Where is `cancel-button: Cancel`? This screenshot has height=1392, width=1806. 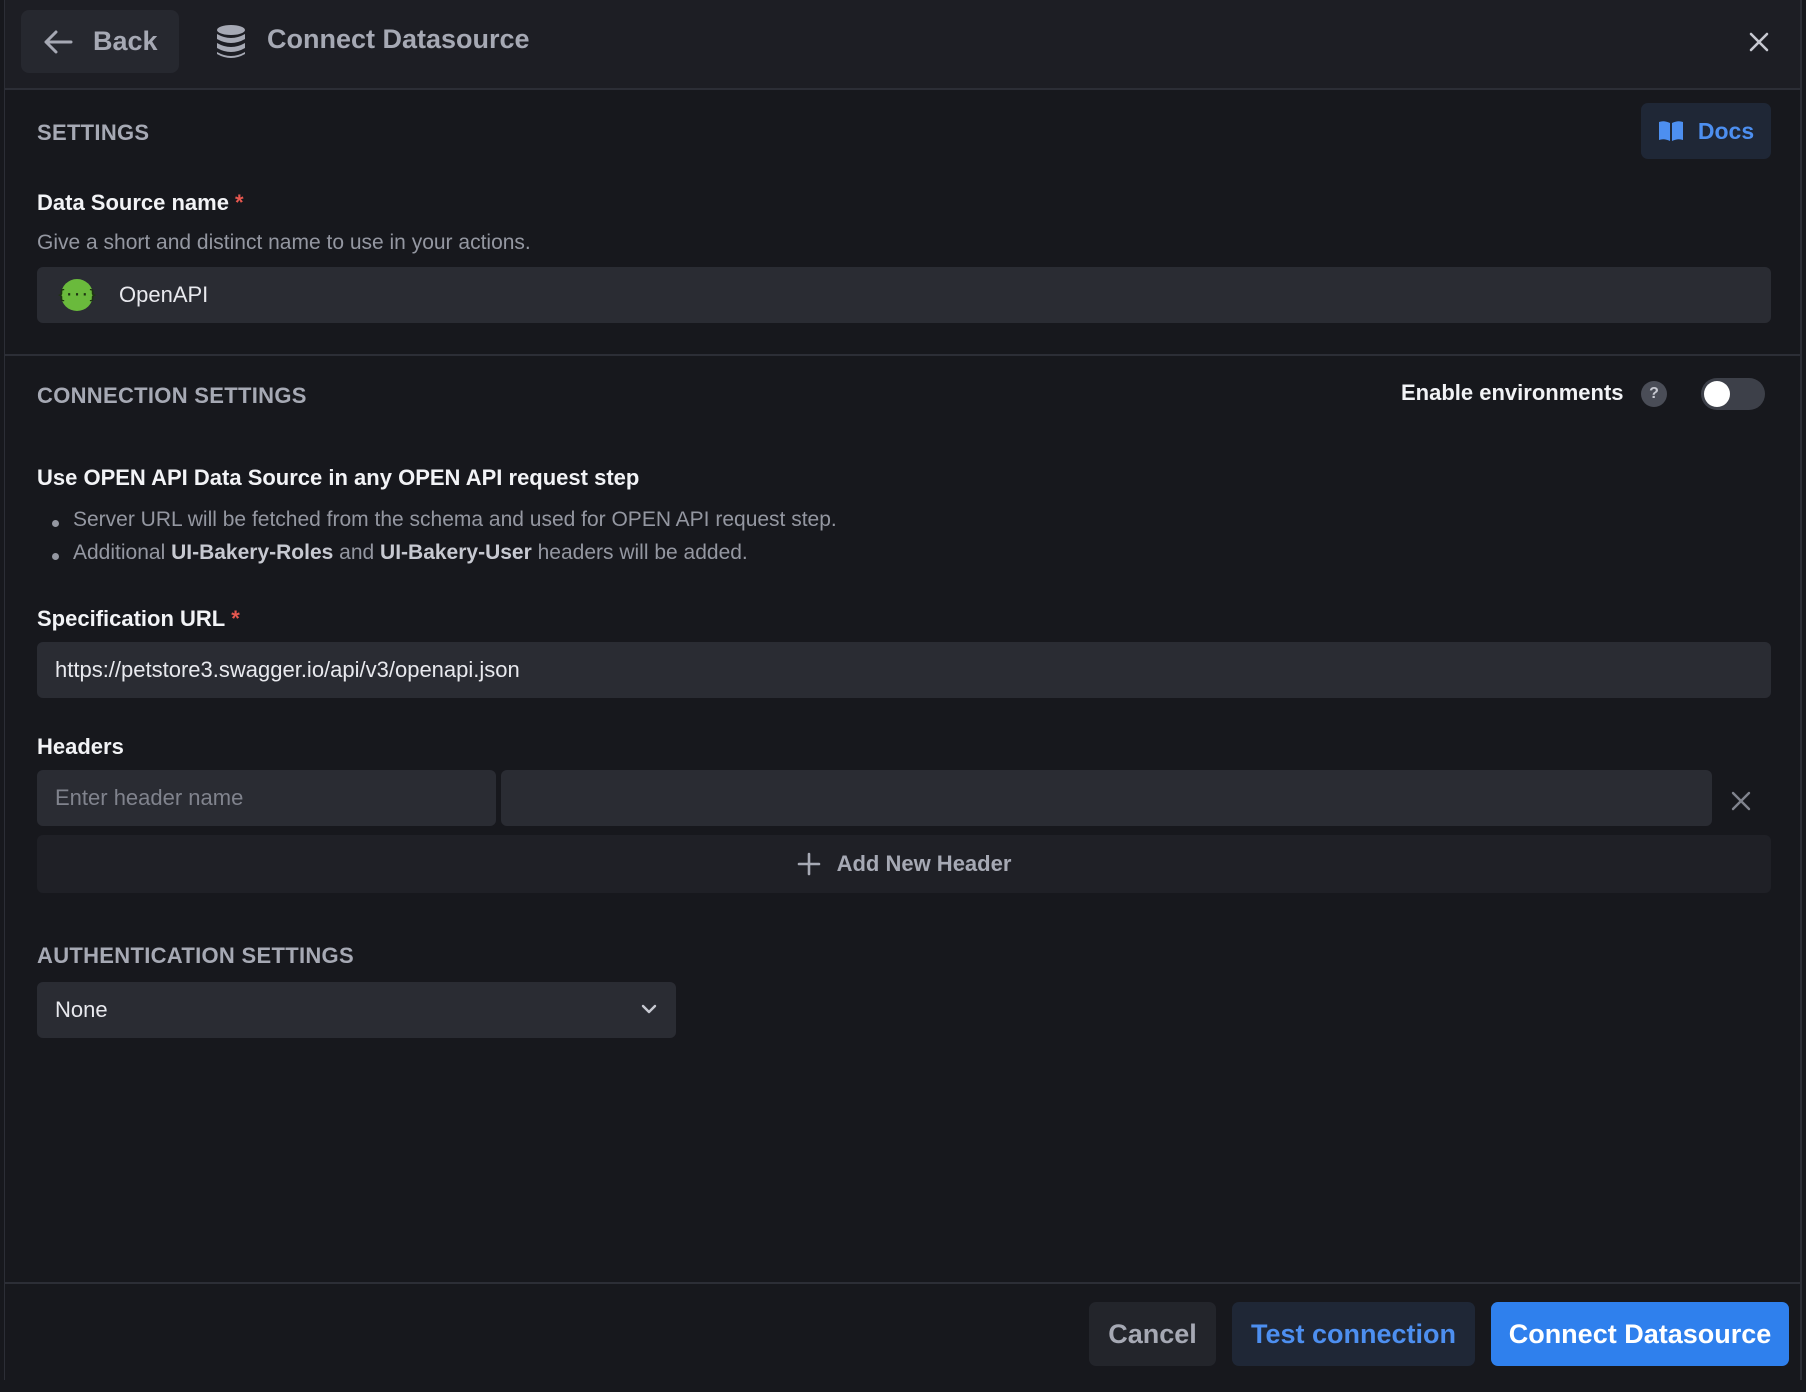 cancel-button: Cancel is located at coordinates (1152, 1334).